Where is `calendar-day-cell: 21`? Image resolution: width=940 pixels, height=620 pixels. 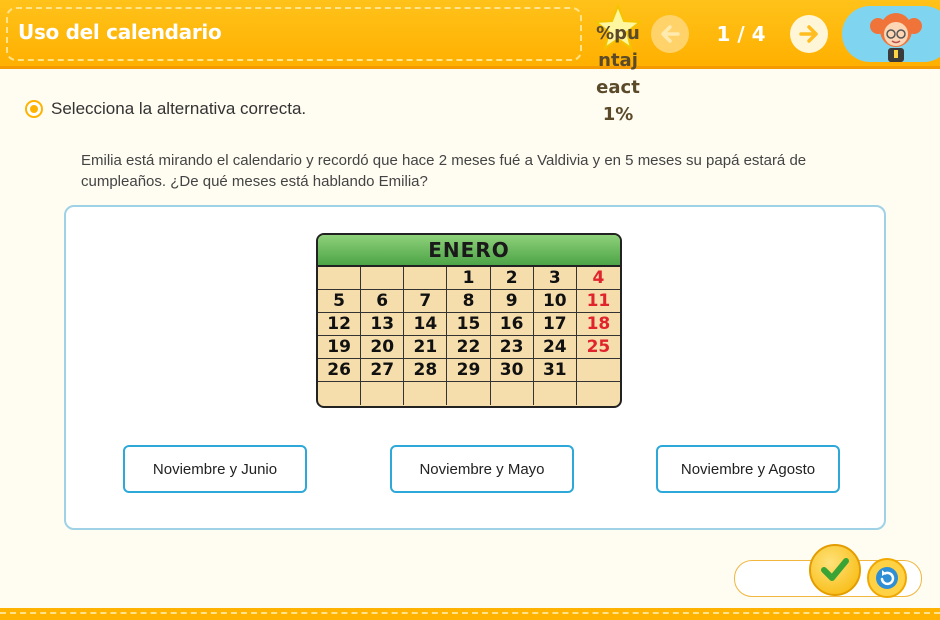
calendar-day-cell: 21 is located at coordinates (426, 347).